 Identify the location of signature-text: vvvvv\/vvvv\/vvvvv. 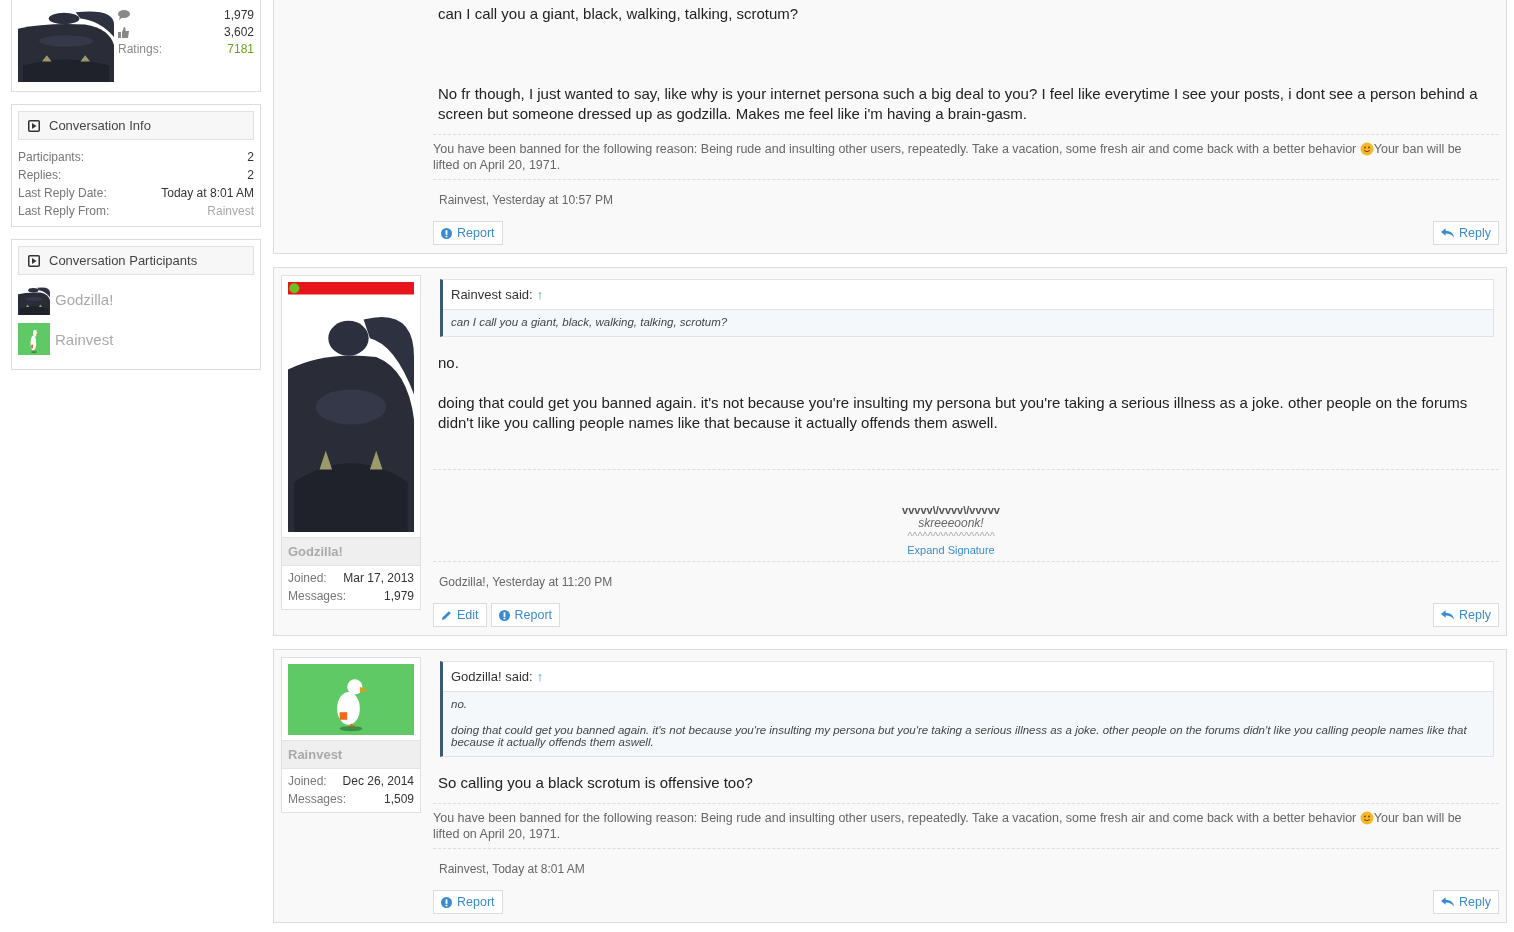
(951, 510).